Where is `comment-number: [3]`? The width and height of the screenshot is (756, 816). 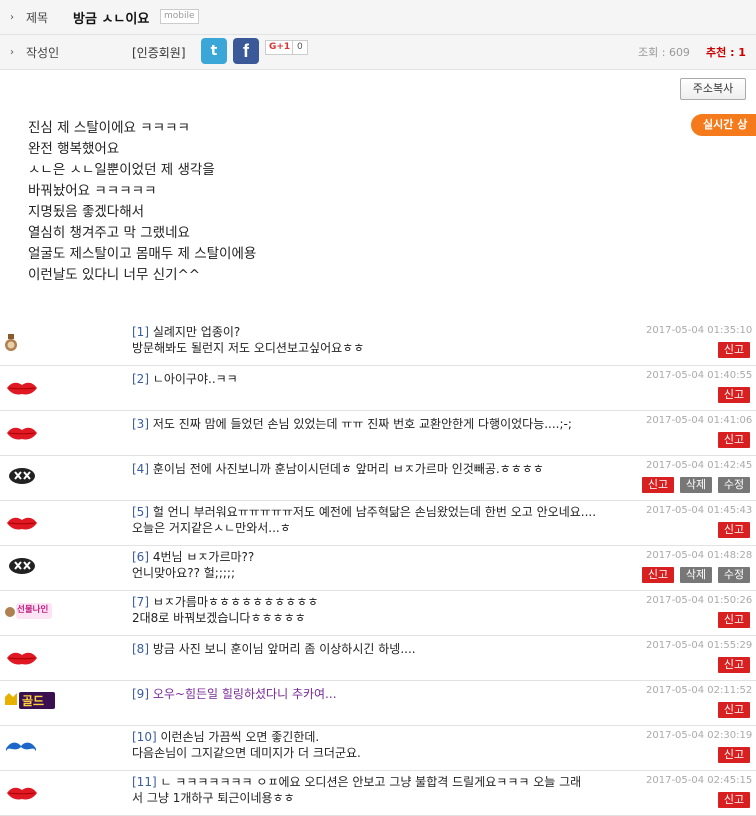 comment-number: [3] is located at coordinates (140, 424).